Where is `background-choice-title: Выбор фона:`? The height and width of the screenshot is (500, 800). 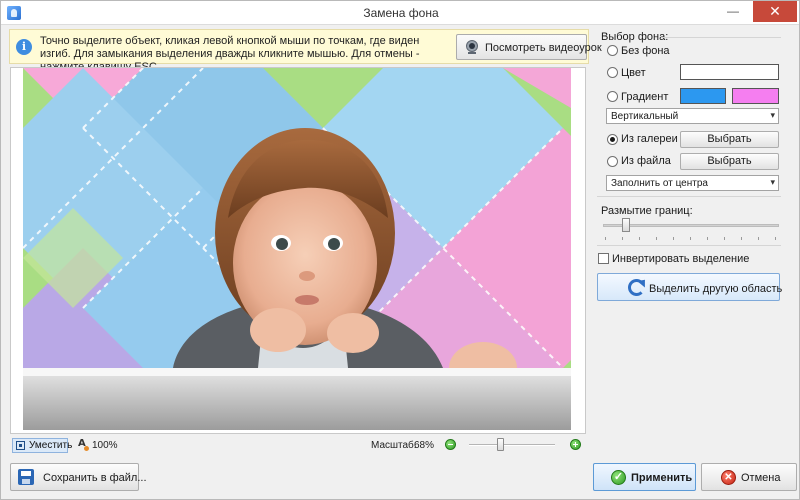
background-choice-title: Выбор фона: is located at coordinates (635, 37).